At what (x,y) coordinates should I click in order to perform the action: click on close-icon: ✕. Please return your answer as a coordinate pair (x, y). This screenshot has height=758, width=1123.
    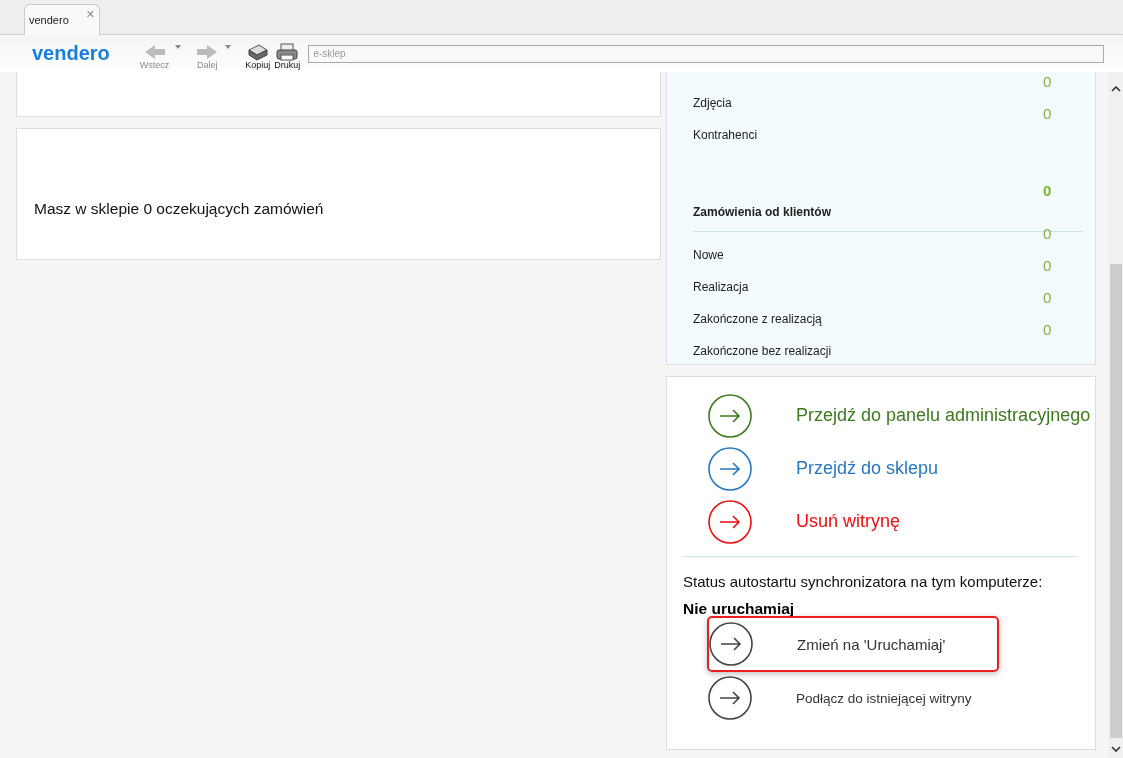
    Looking at the image, I should click on (90, 14).